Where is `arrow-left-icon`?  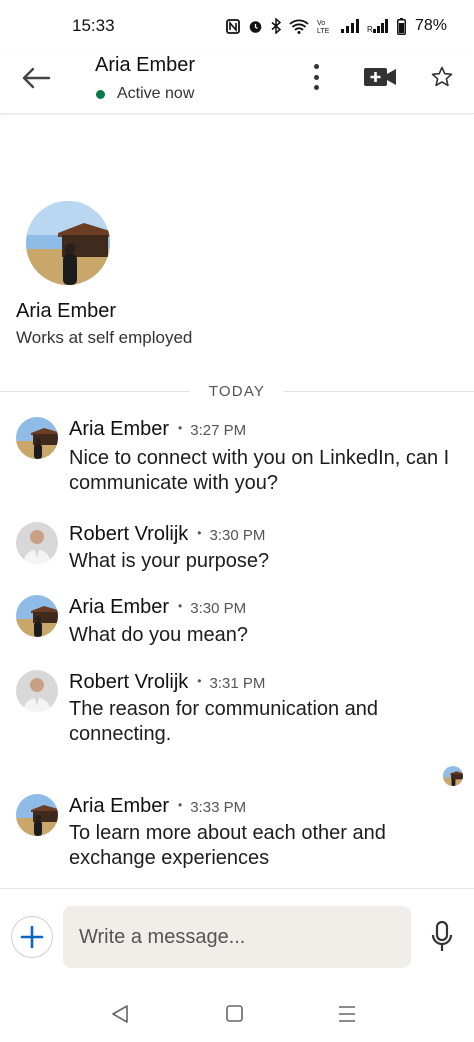 arrow-left-icon is located at coordinates (36, 78).